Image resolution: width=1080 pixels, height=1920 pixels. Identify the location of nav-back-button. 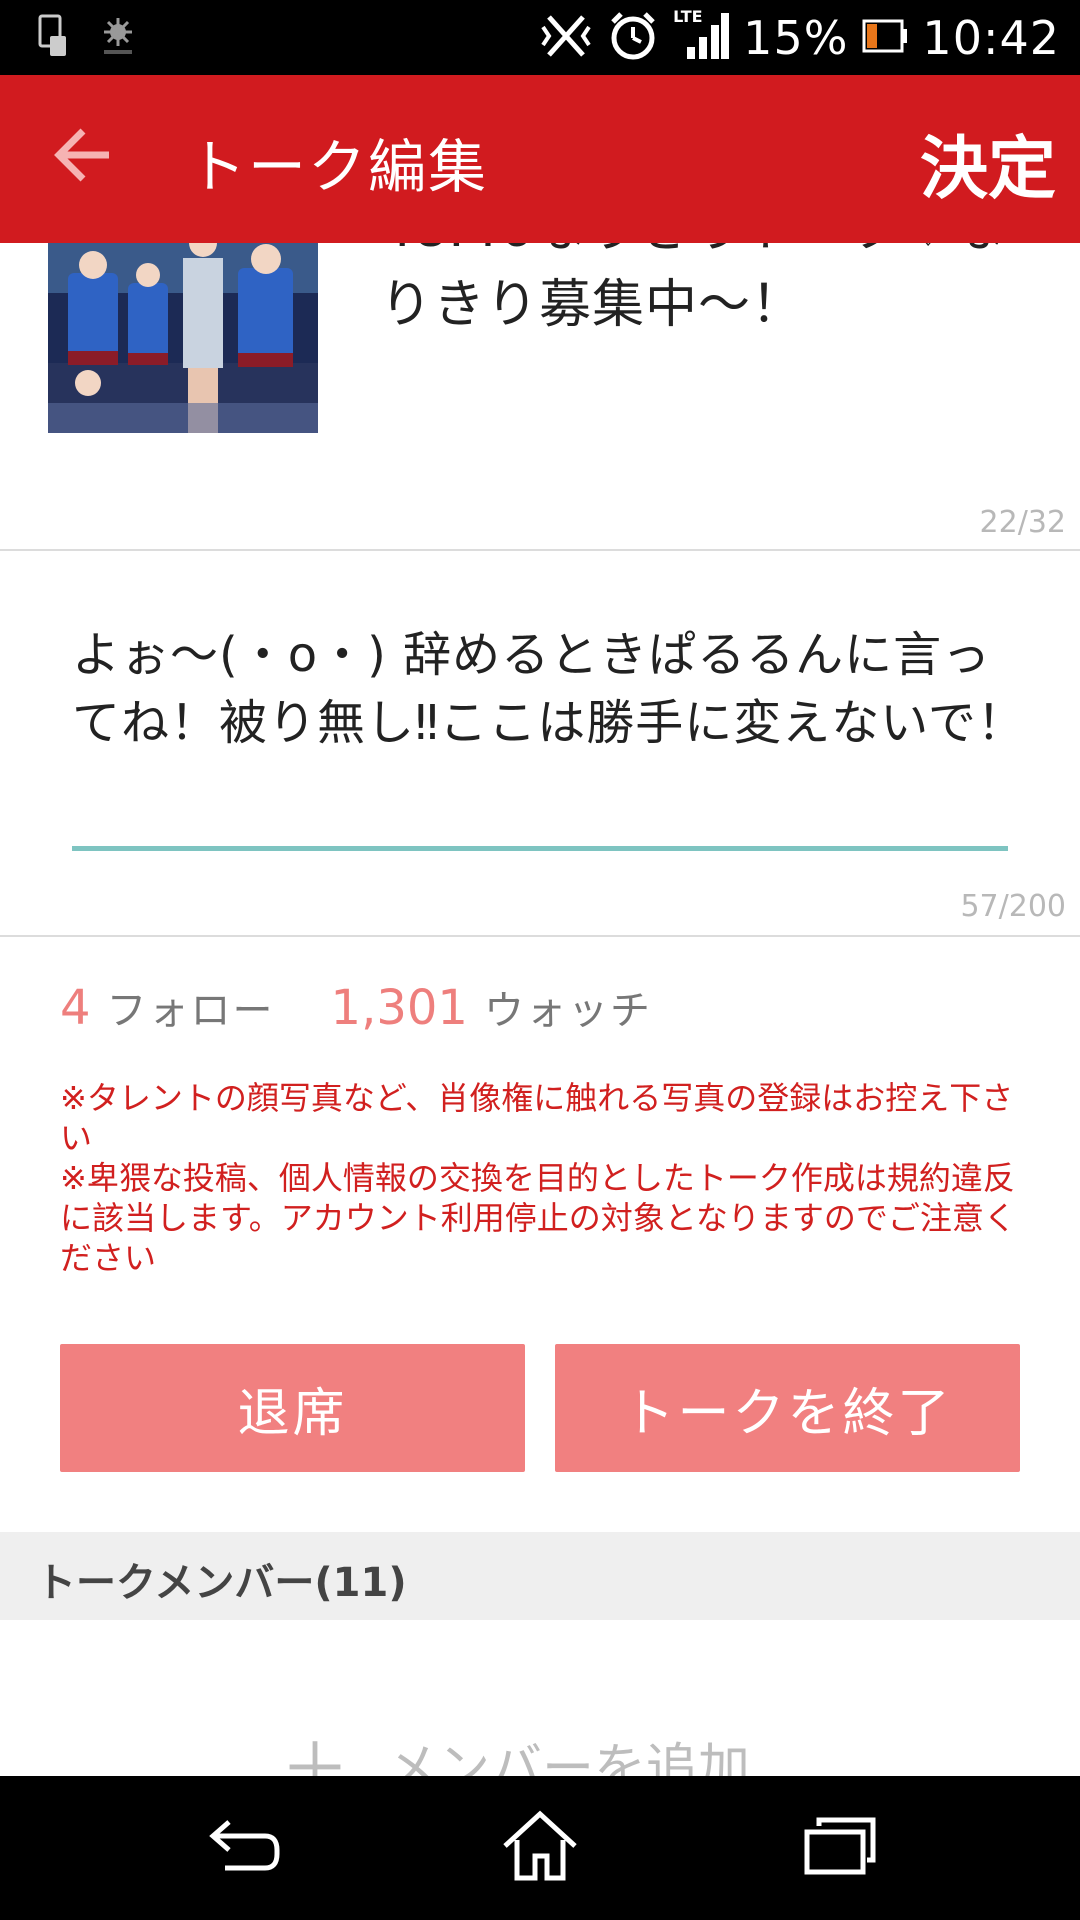
(240, 1846).